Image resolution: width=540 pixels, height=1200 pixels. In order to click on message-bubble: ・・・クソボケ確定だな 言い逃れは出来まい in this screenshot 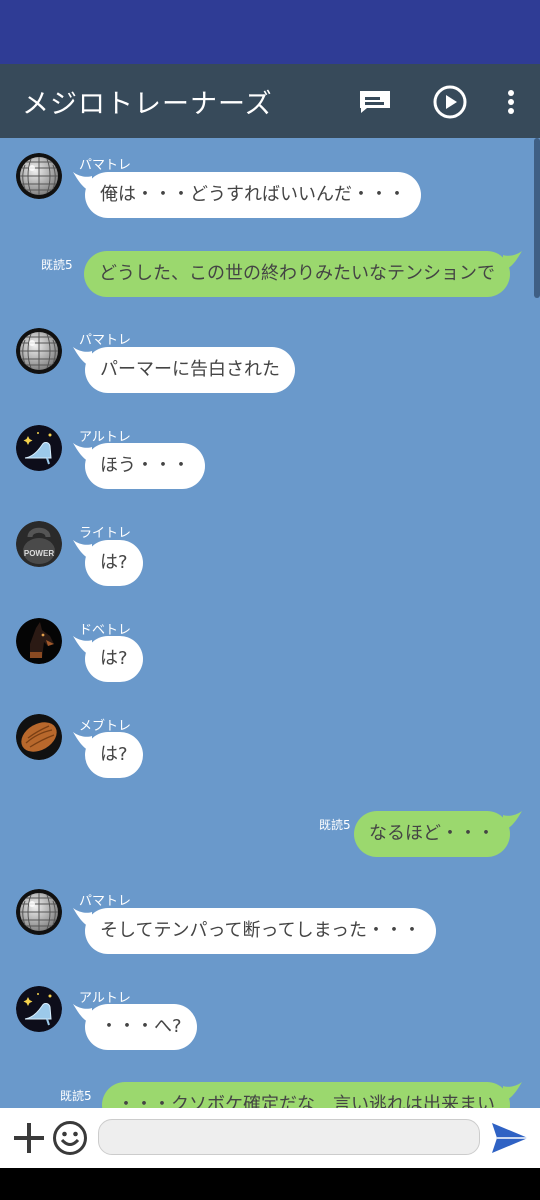, I will do `click(306, 1095)`.